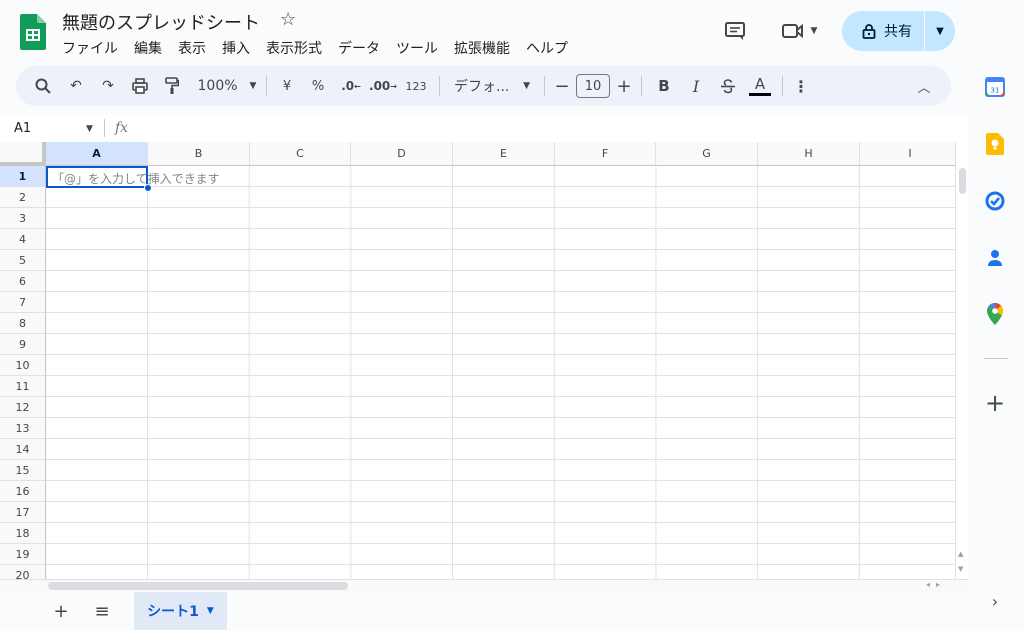  Describe the element at coordinates (288, 19) in the screenshot. I see `star-icon: ☆` at that location.